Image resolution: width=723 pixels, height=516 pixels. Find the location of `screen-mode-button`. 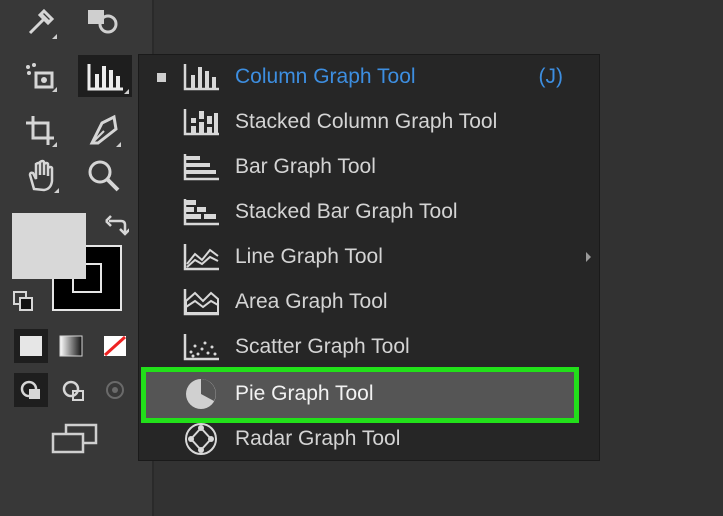

screen-mode-button is located at coordinates (75, 438).